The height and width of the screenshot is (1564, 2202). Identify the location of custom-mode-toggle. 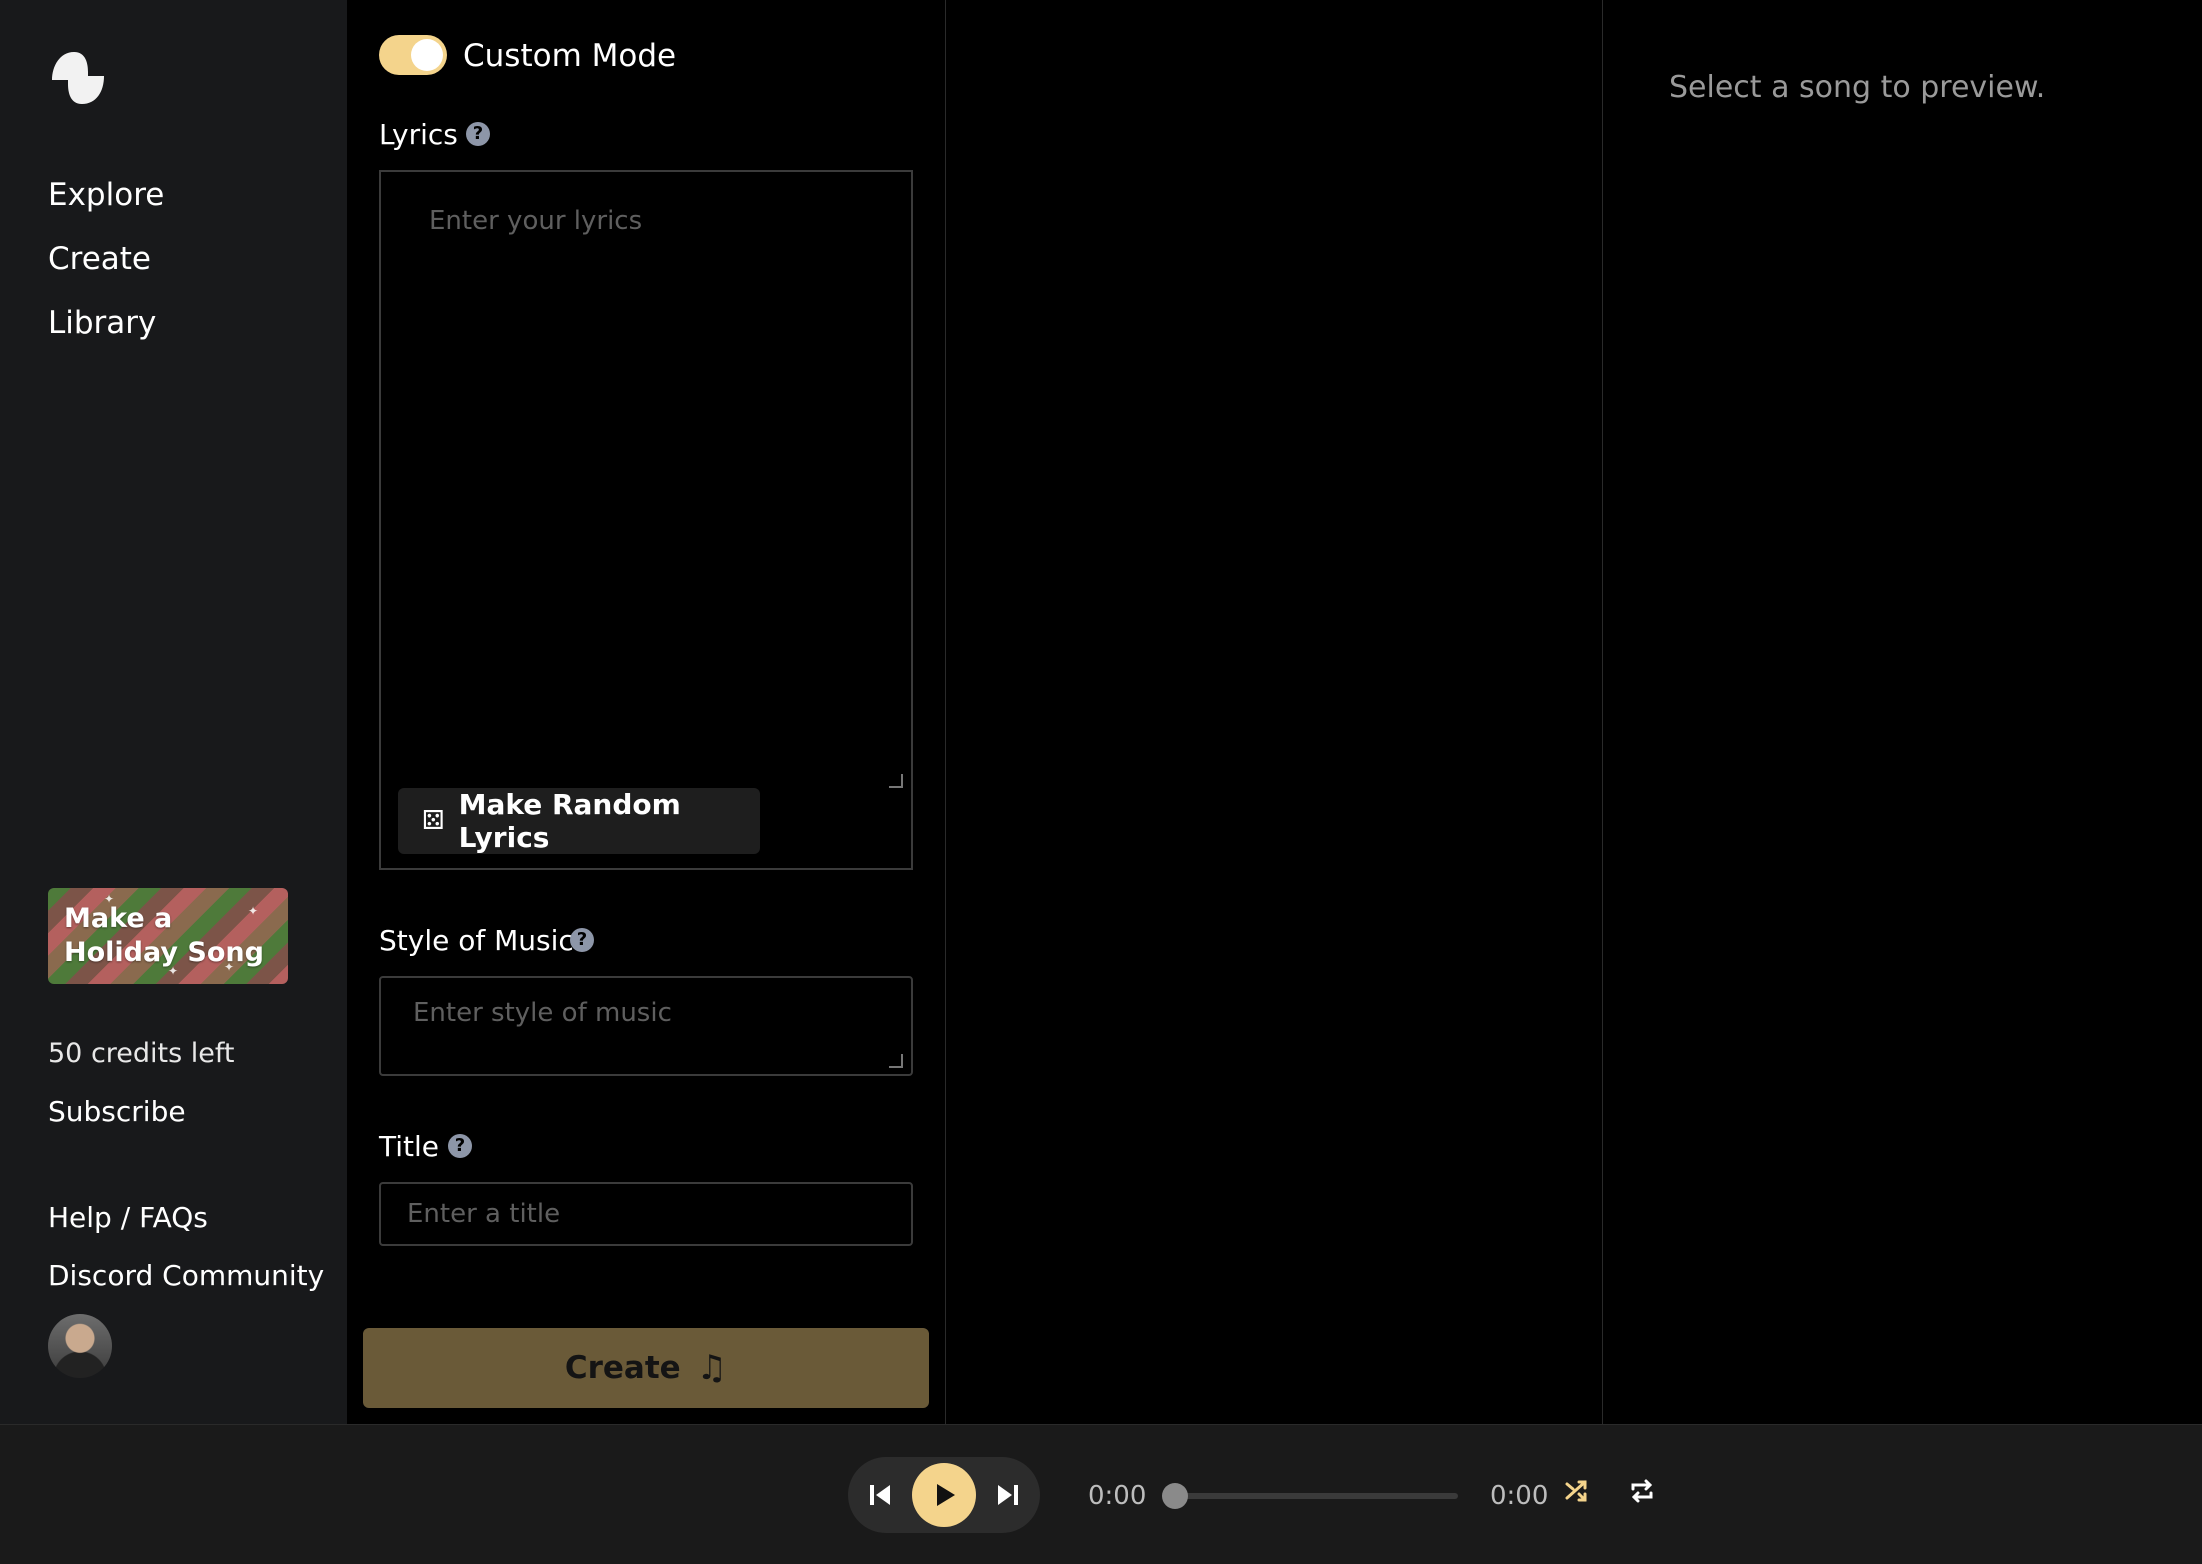
(413, 55).